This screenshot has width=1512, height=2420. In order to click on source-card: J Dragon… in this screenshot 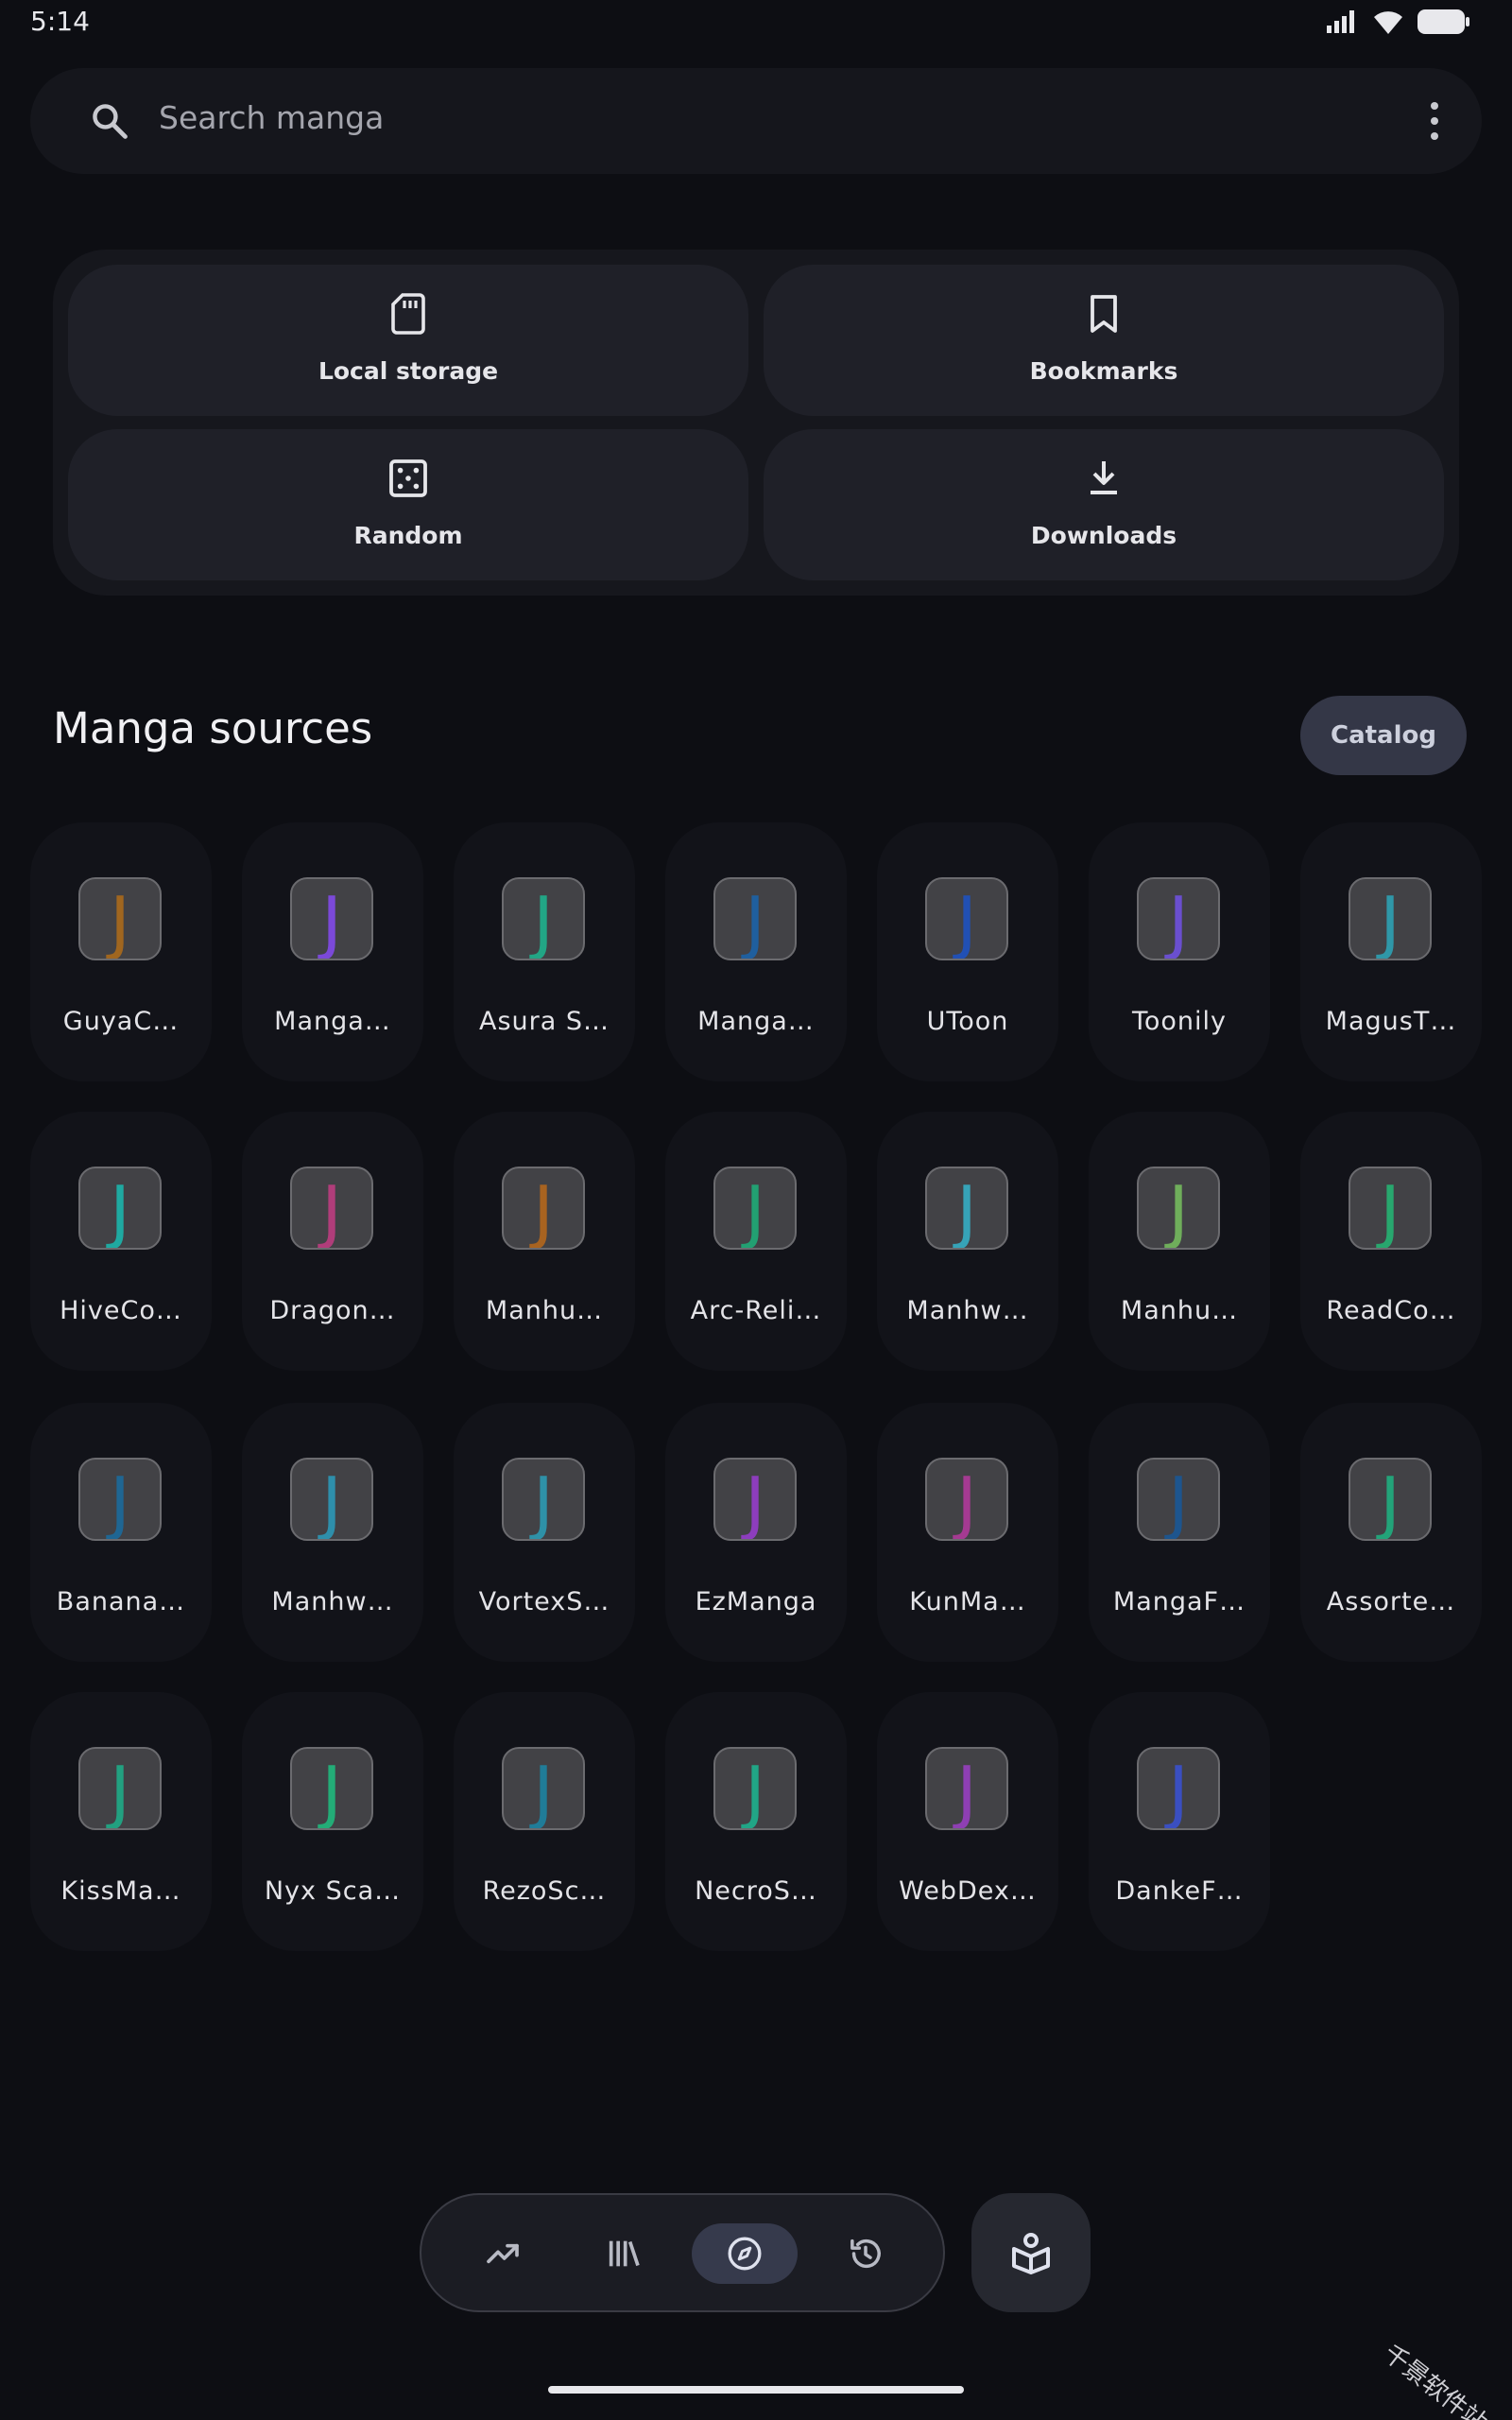, I will do `click(332, 1241)`.